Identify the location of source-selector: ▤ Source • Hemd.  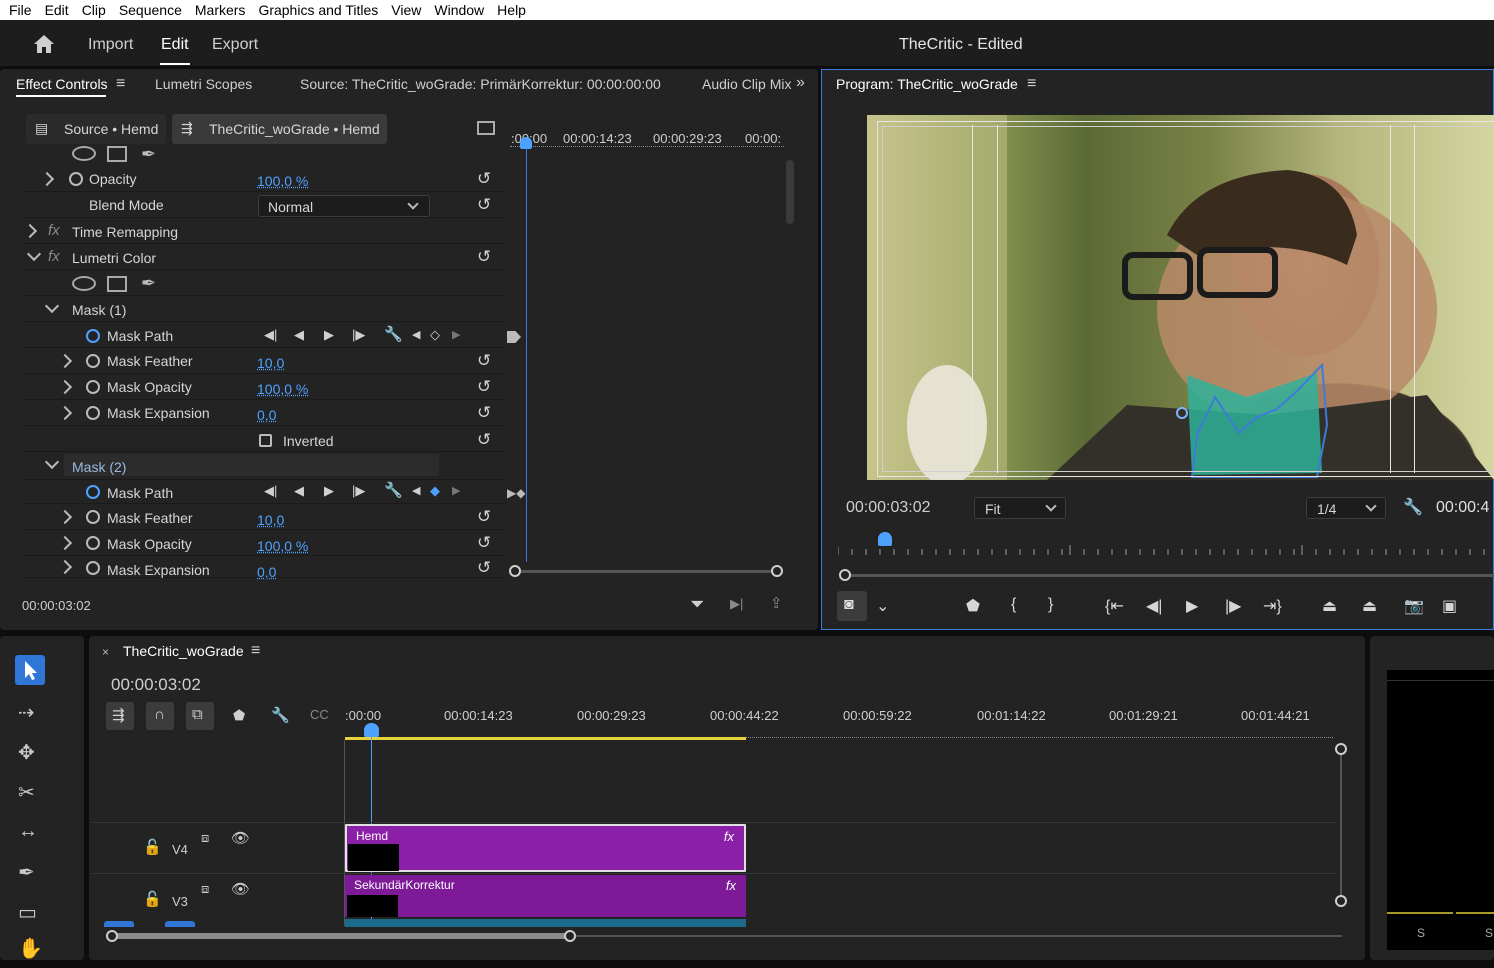
(96, 129).